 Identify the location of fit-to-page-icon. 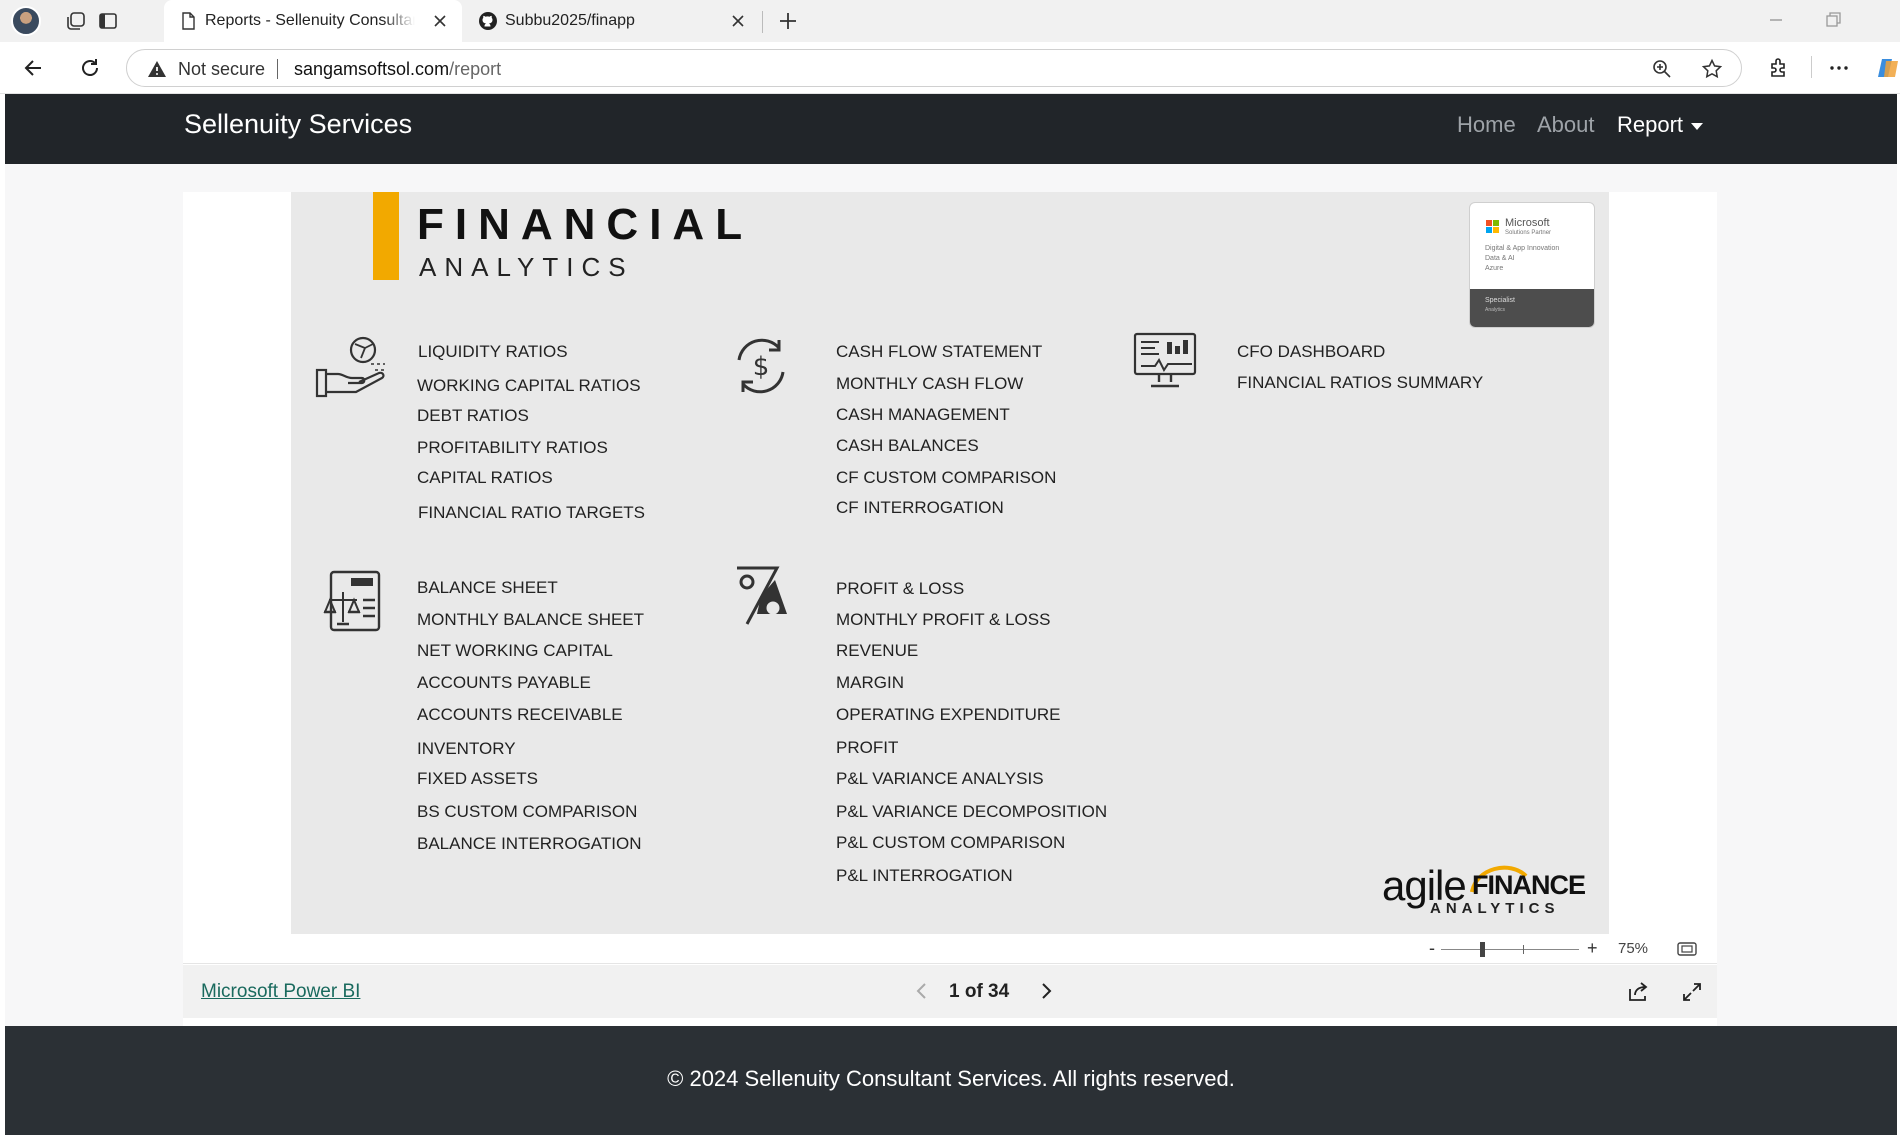
(1687, 949).